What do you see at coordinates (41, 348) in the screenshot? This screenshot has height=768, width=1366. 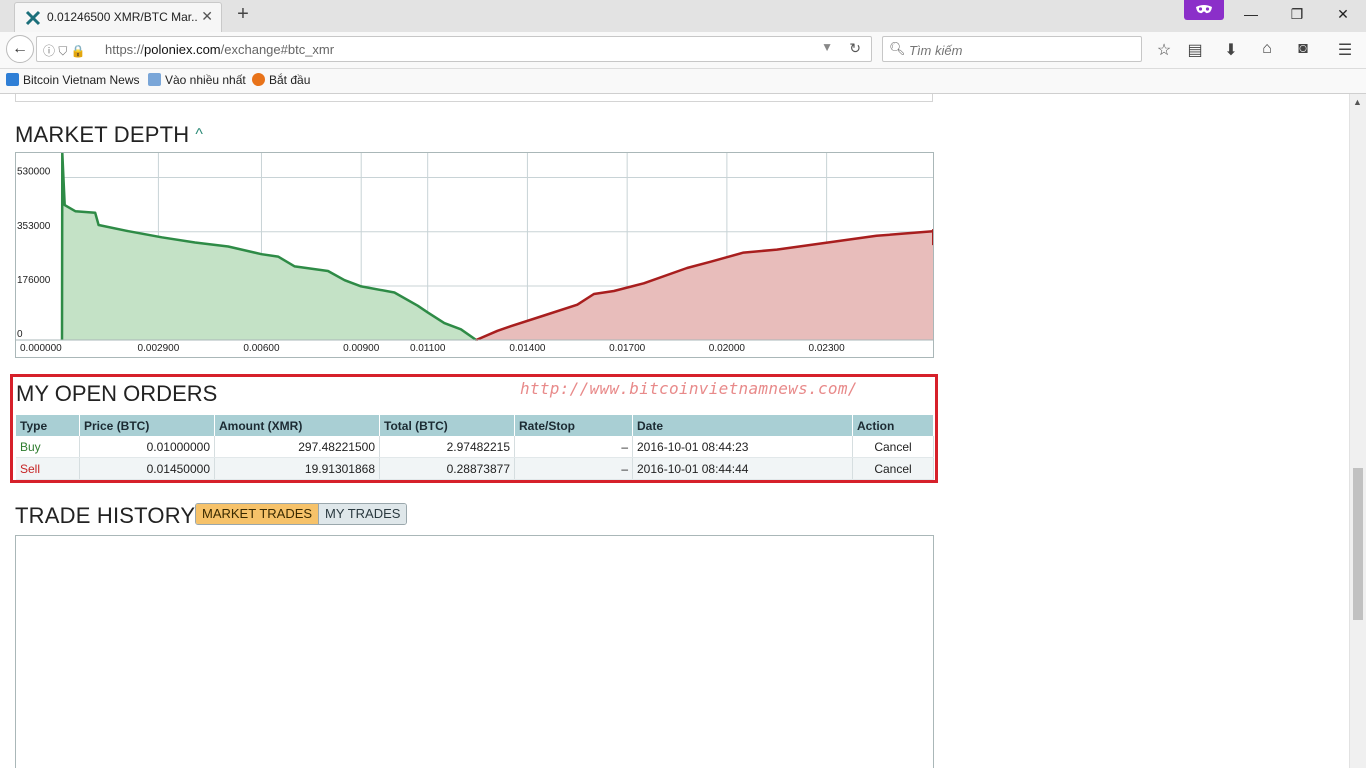 I see `x-tick-label: 0.000000` at bounding box center [41, 348].